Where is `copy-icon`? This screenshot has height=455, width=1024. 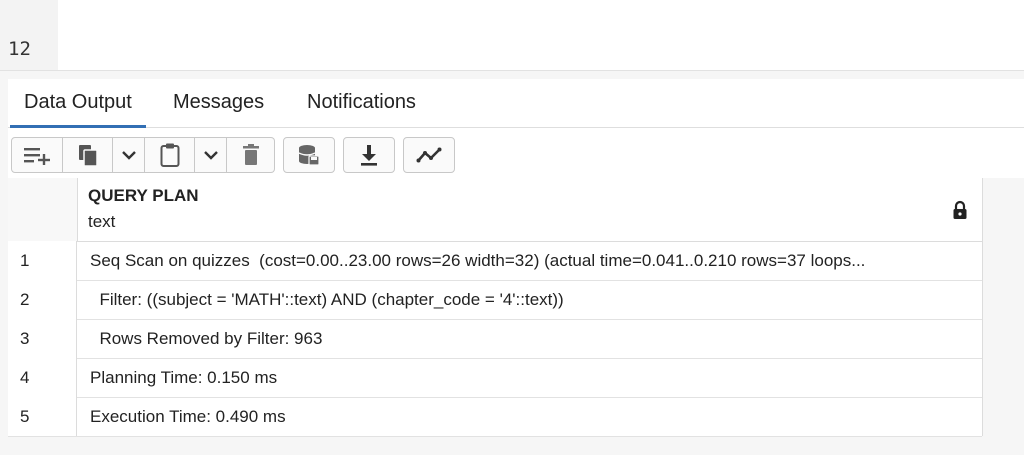 copy-icon is located at coordinates (88, 156).